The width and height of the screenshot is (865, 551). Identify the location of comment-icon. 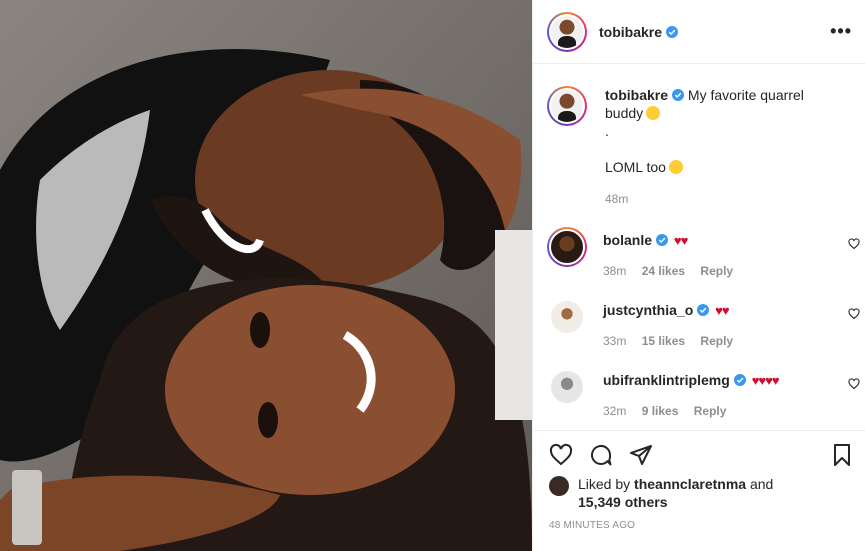
(601, 455).